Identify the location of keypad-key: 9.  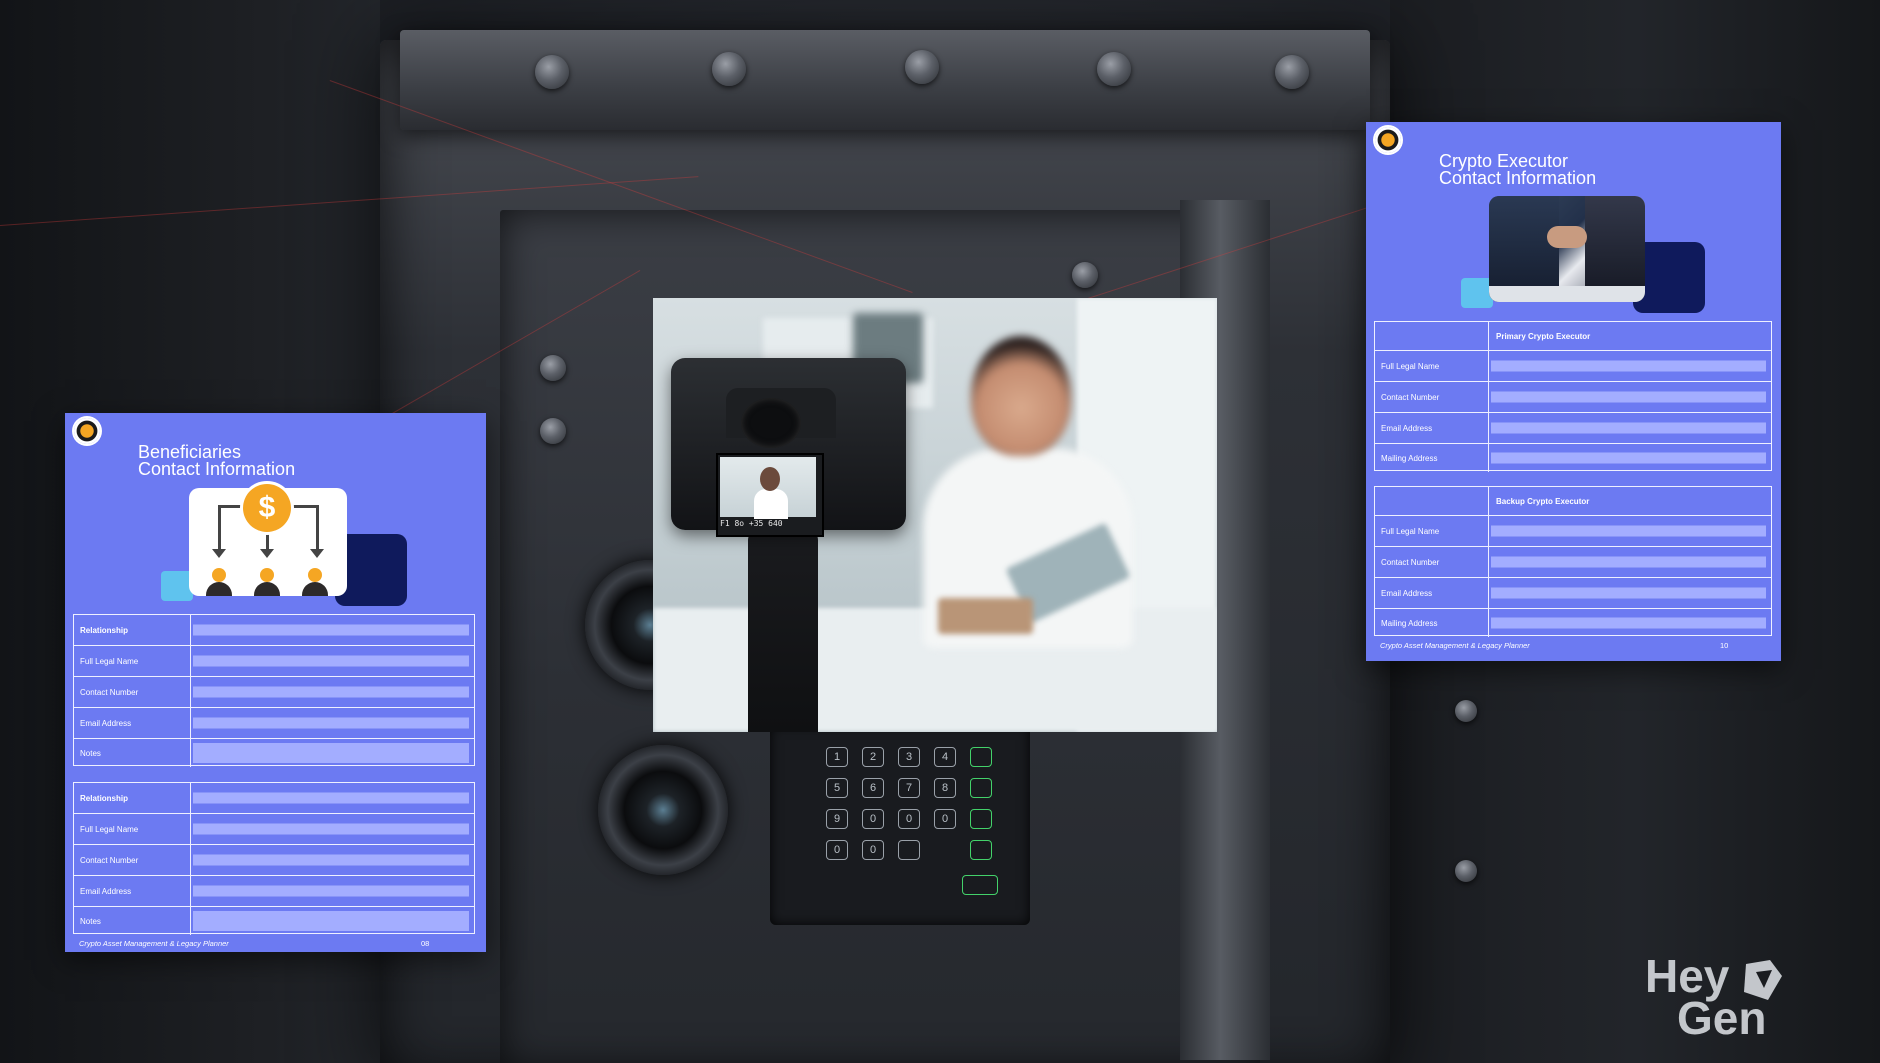
(837, 819).